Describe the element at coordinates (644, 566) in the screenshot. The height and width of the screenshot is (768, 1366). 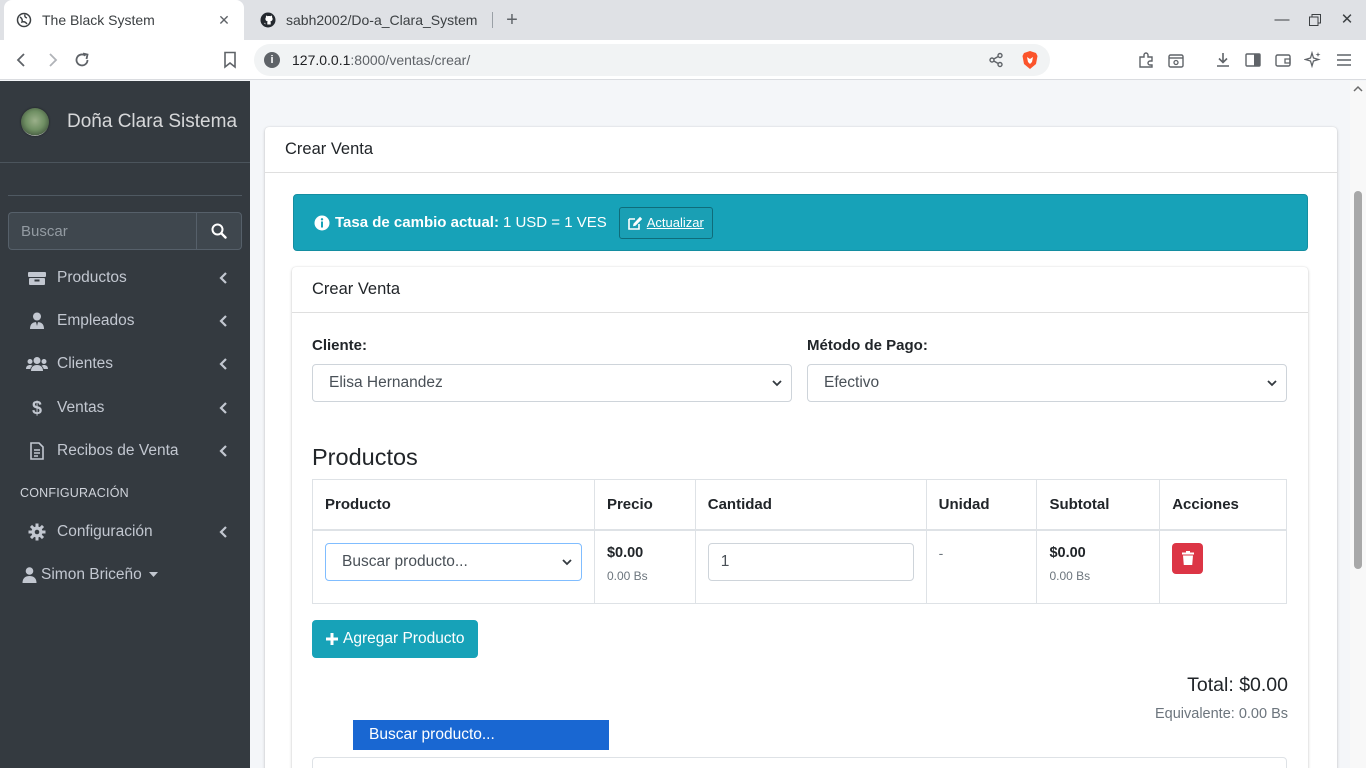
I see `cell-precio: $0.00 0.00 Bs` at that location.